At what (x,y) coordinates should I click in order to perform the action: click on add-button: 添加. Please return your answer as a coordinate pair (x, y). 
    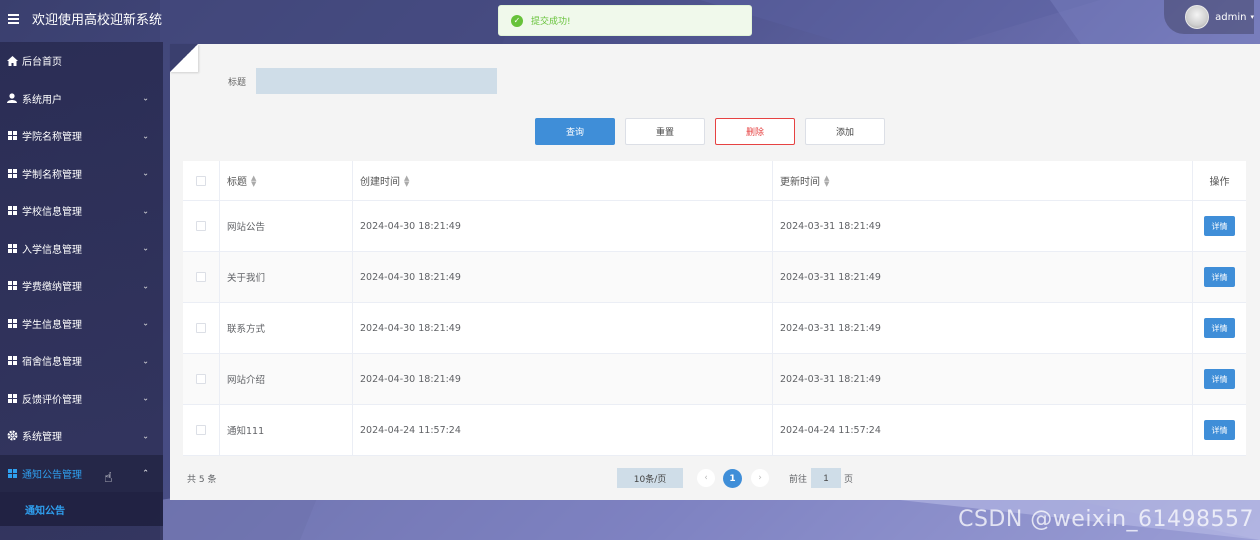
    Looking at the image, I should click on (845, 131).